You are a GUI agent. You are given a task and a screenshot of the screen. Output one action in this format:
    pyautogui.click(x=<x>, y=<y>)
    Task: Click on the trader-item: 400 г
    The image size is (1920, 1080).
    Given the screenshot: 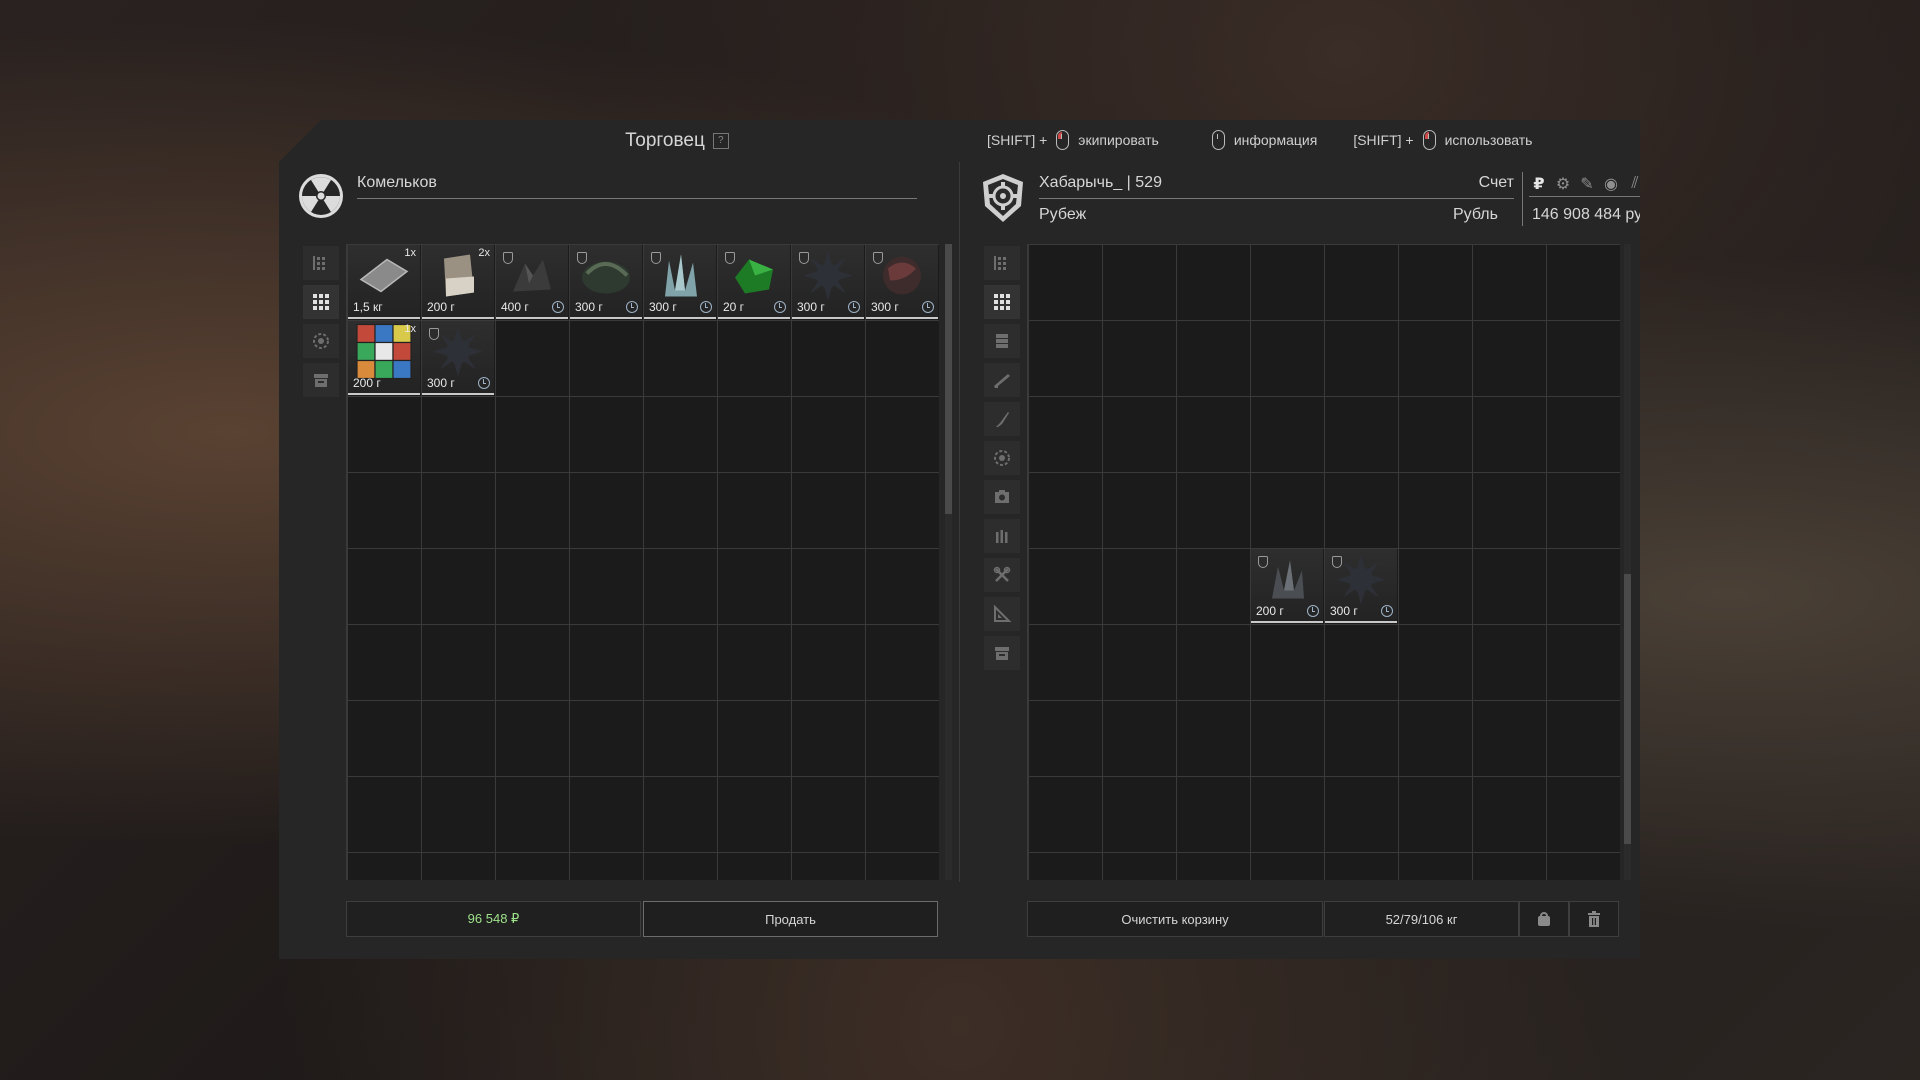 What is the action you would take?
    pyautogui.click(x=532, y=282)
    